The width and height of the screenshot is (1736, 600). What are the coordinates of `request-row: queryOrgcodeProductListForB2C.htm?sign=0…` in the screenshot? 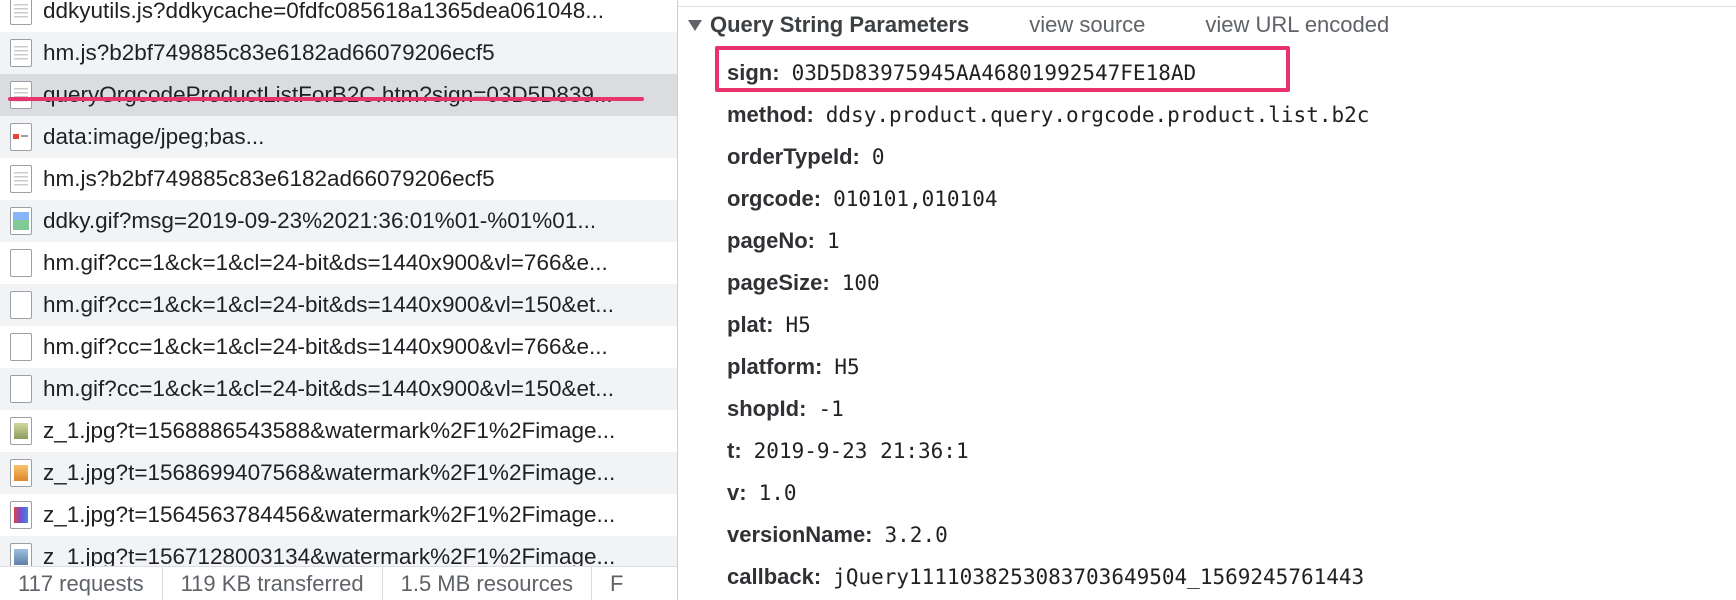 It's located at (338, 95).